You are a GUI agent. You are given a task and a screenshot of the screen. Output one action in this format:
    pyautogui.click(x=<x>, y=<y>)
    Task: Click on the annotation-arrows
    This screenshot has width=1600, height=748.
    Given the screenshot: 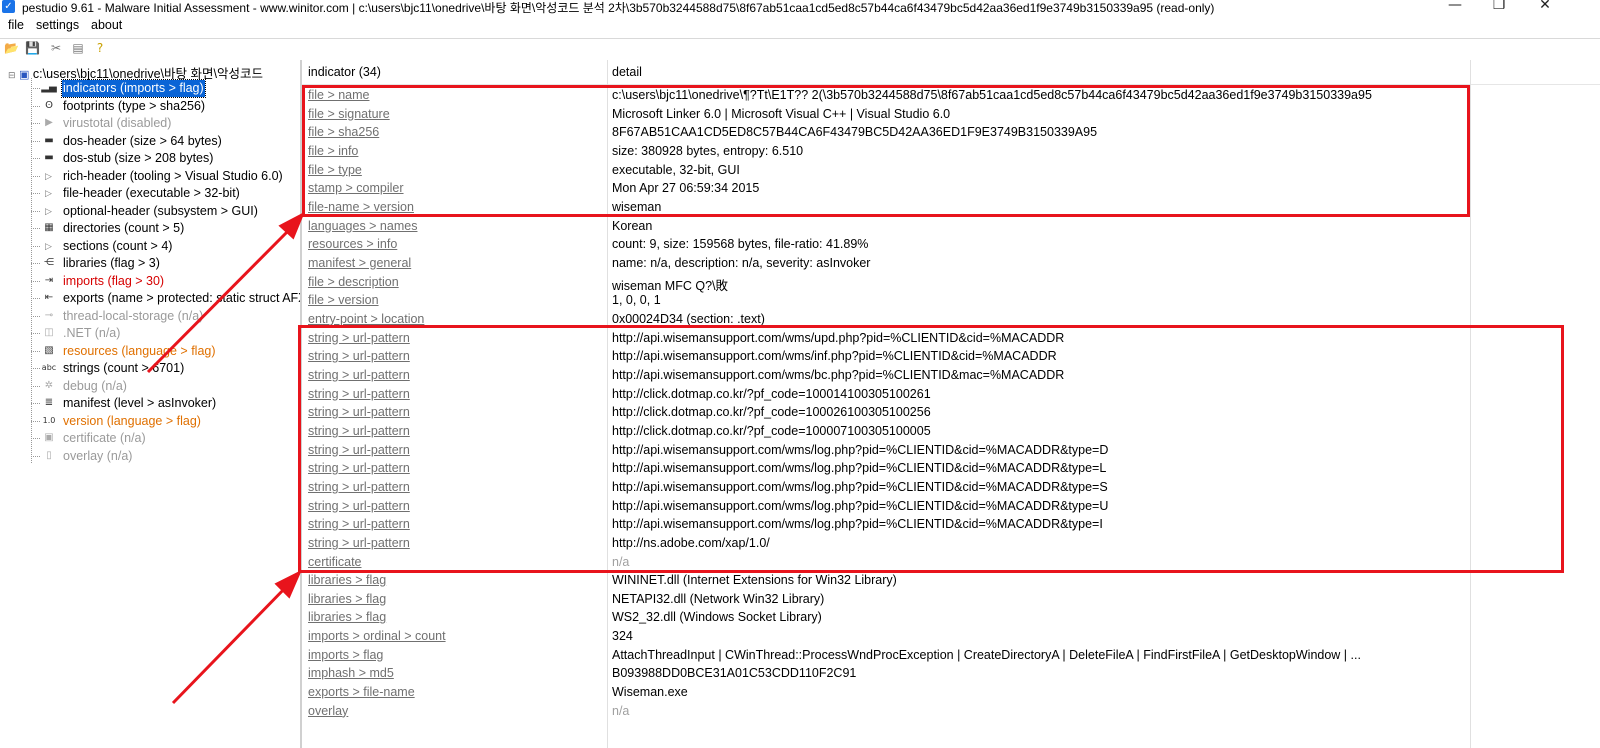 What is the action you would take?
    pyautogui.click(x=225, y=458)
    